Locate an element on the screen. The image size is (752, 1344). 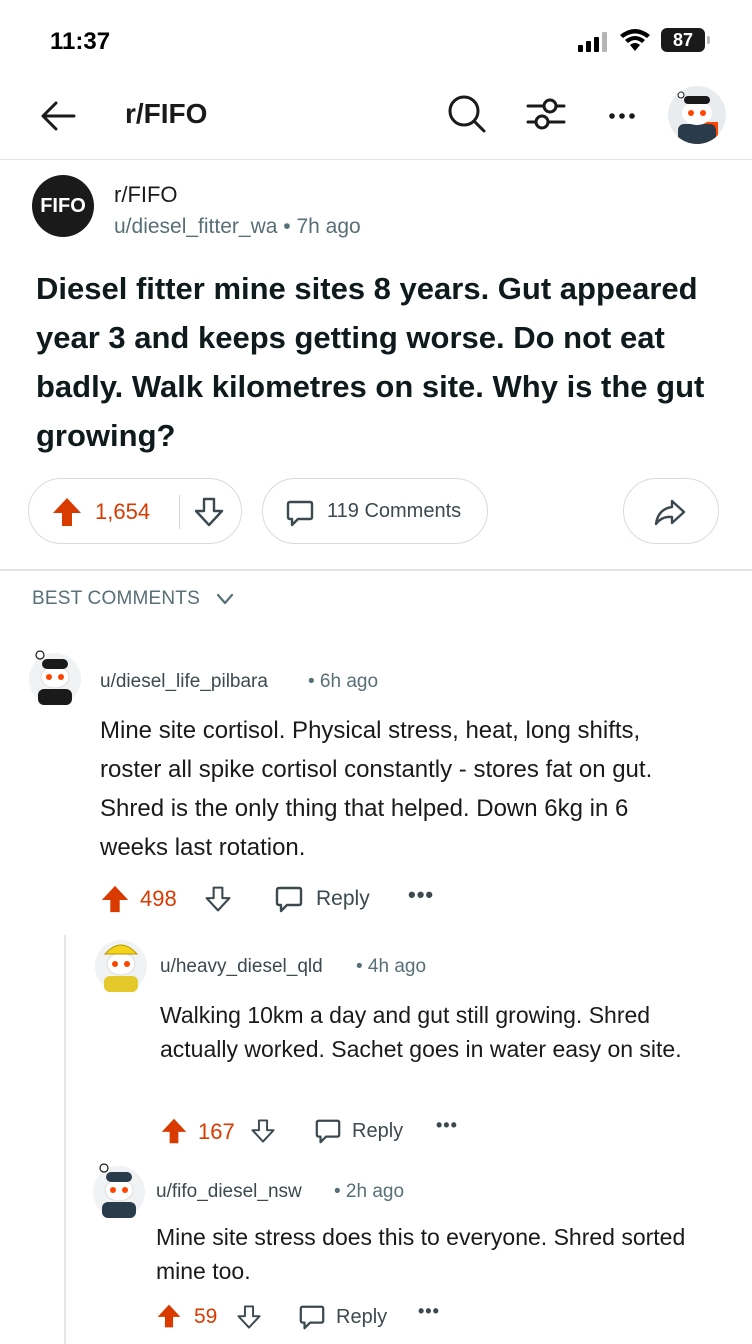
subreddit-name: r/FIFO is located at coordinates (146, 195).